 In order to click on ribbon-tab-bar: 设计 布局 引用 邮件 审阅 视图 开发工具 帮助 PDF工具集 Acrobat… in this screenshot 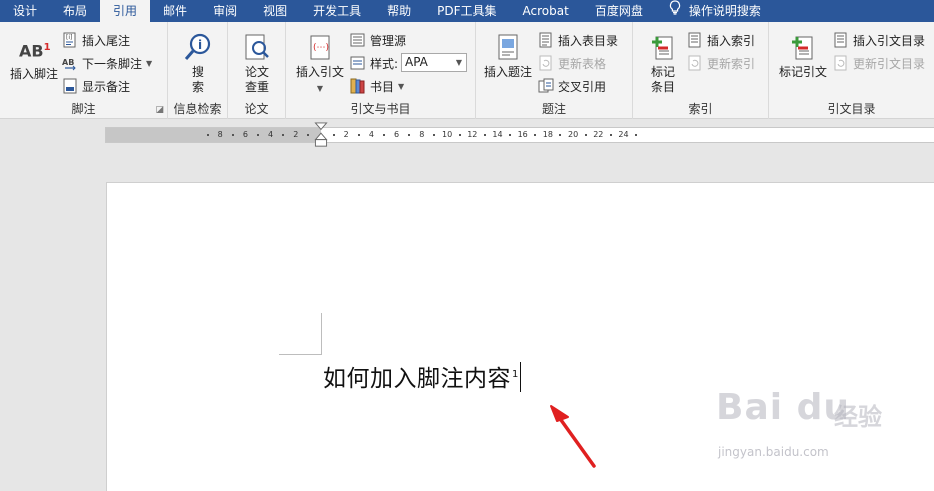, I will do `click(467, 11)`.